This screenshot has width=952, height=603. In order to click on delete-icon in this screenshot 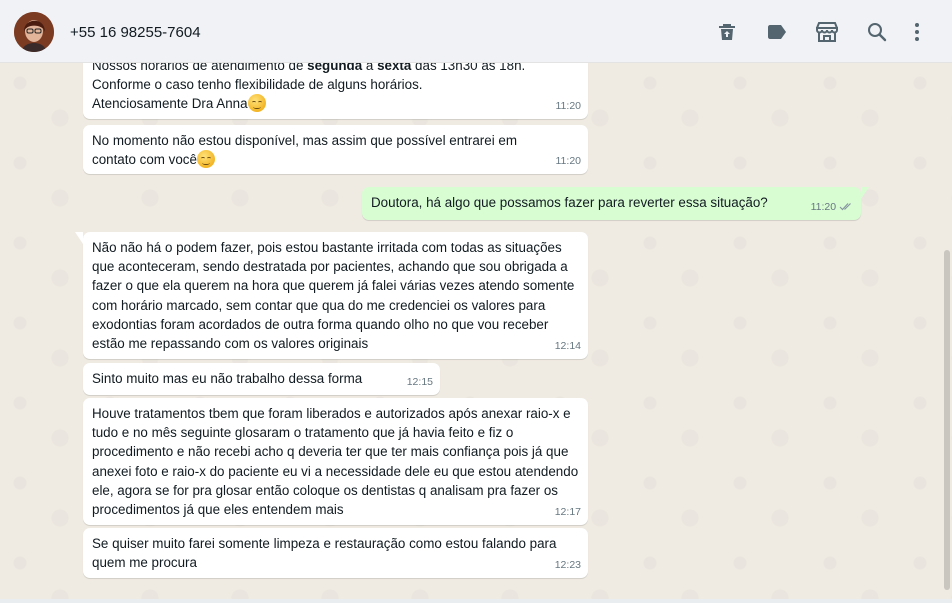, I will do `click(727, 32)`.